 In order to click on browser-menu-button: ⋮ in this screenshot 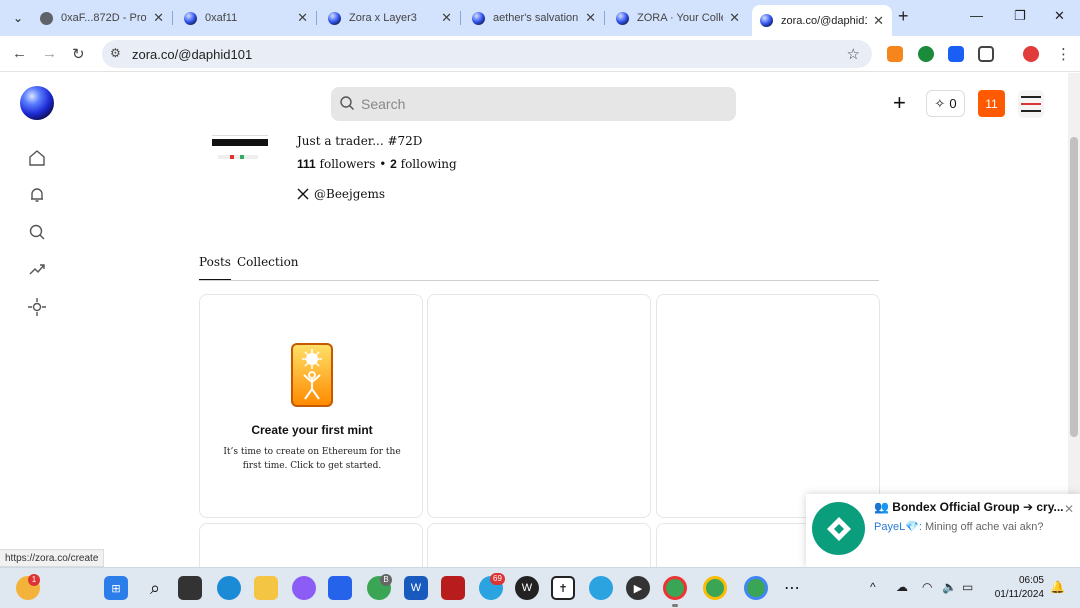, I will do `click(1063, 54)`.